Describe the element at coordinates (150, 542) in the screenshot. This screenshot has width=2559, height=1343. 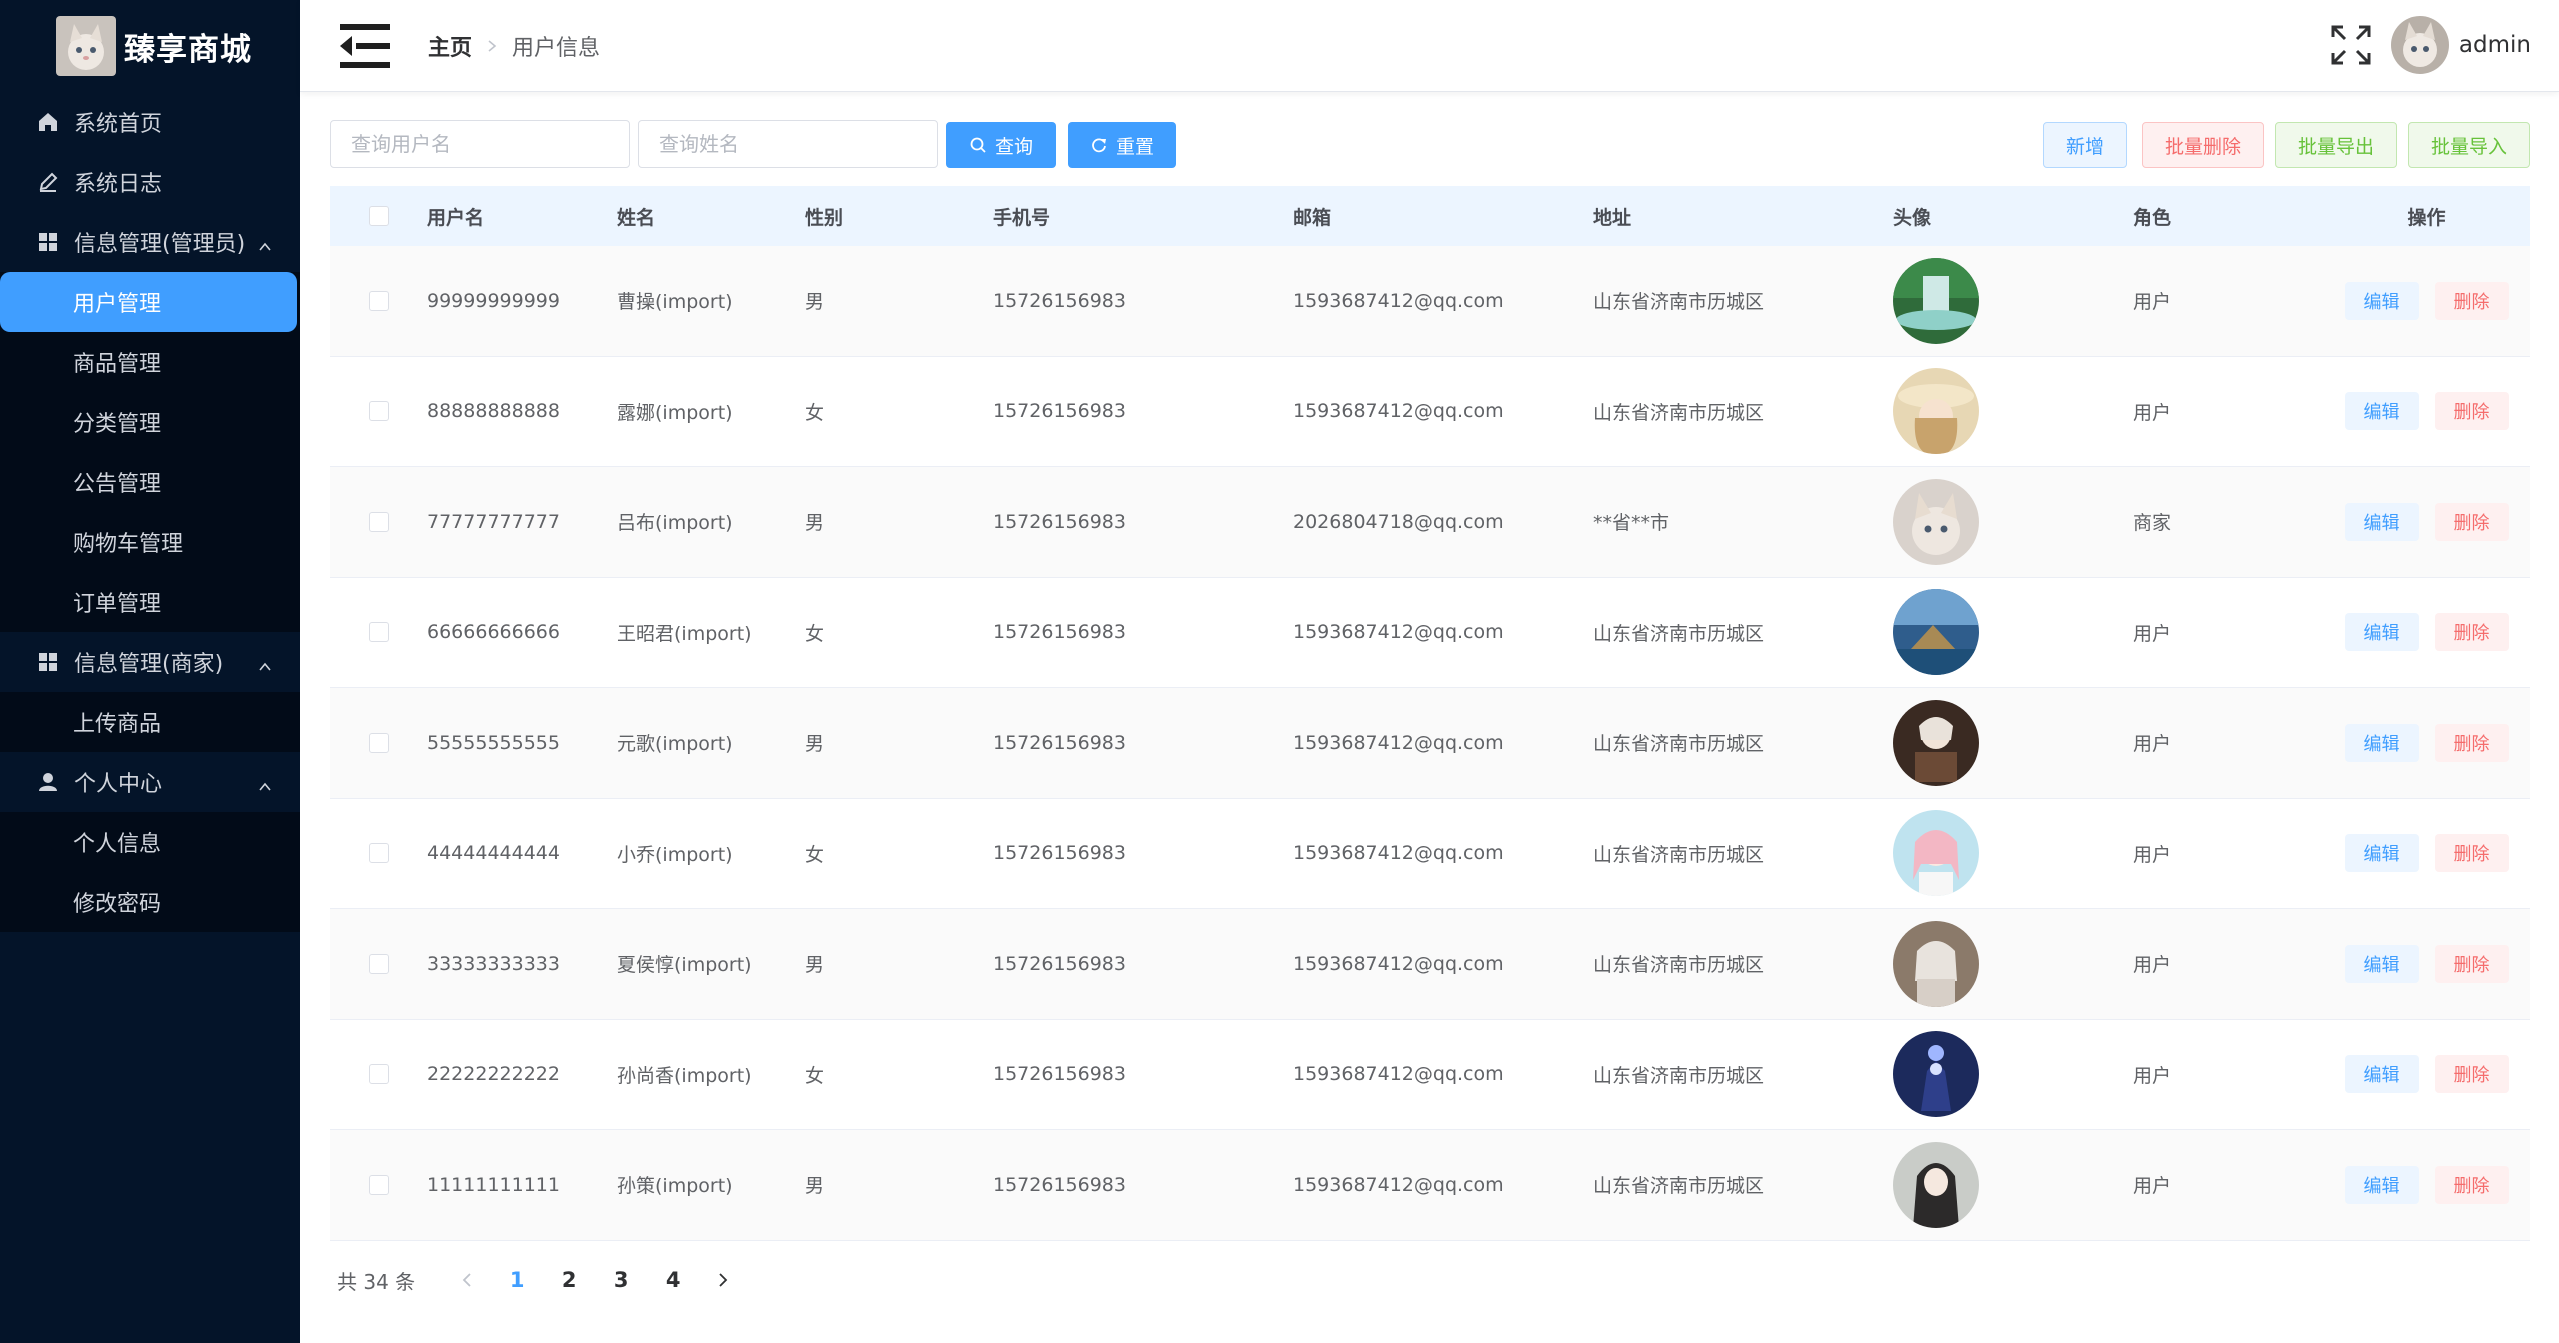
I see `sidebar-item-cart-manage: 购物车管理` at that location.